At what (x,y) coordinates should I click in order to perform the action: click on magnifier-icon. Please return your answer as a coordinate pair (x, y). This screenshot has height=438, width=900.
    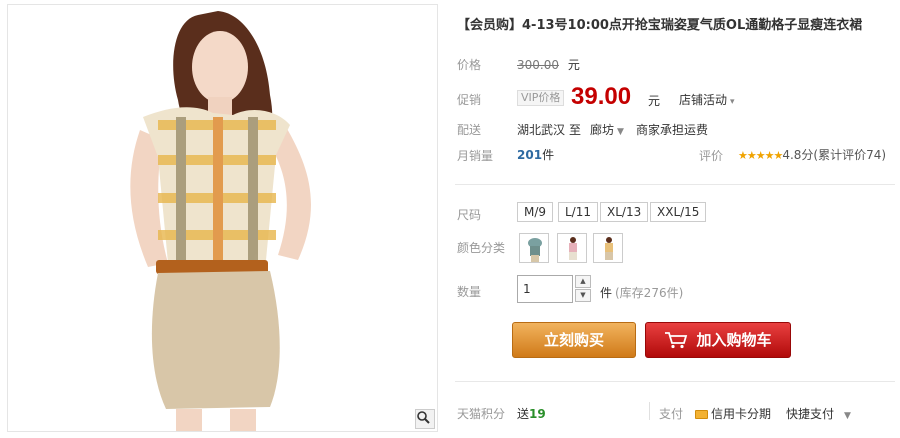
    Looking at the image, I should click on (423, 417).